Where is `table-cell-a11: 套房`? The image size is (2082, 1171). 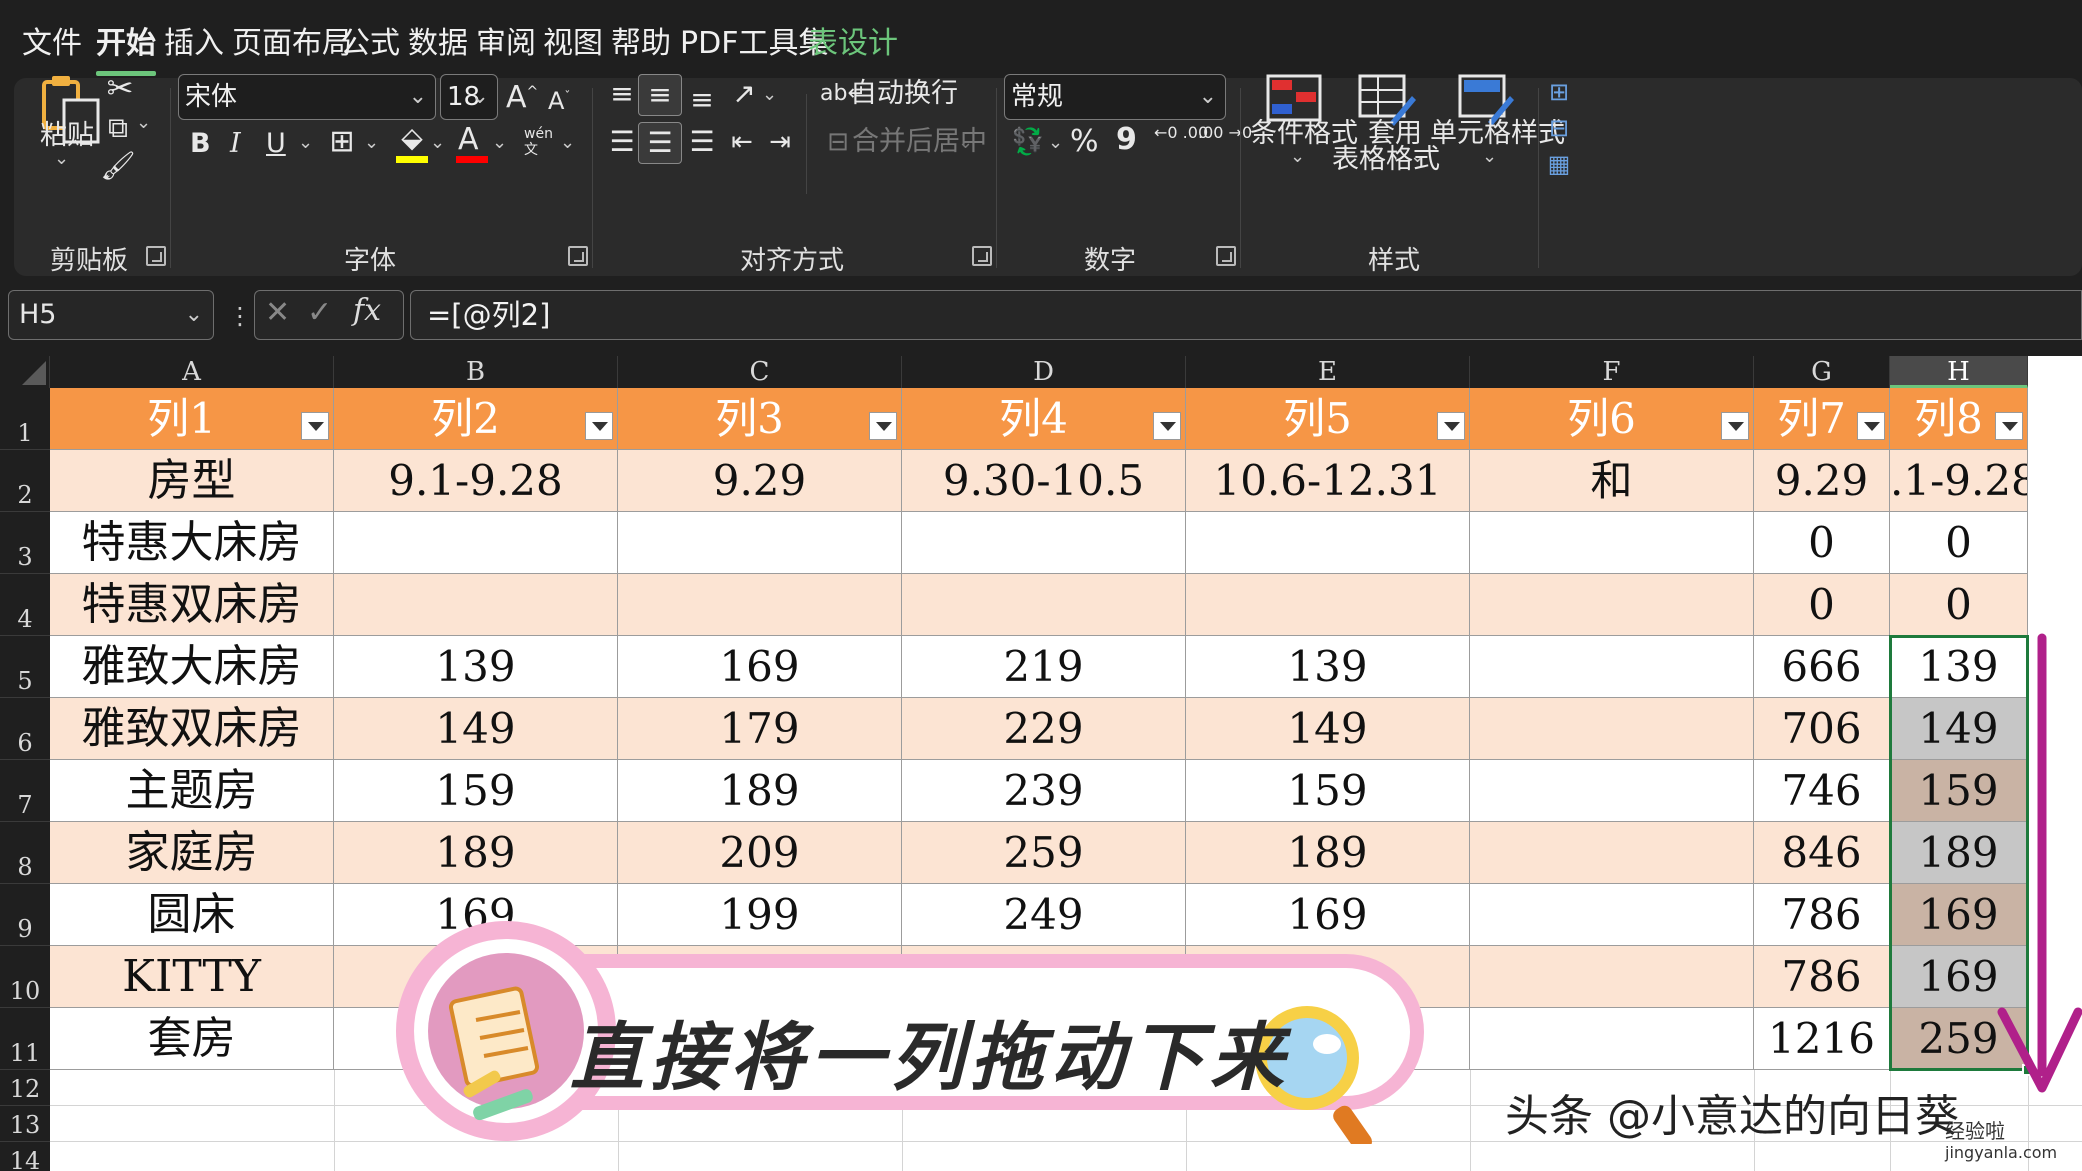
table-cell-a11: 套房 is located at coordinates (192, 1039).